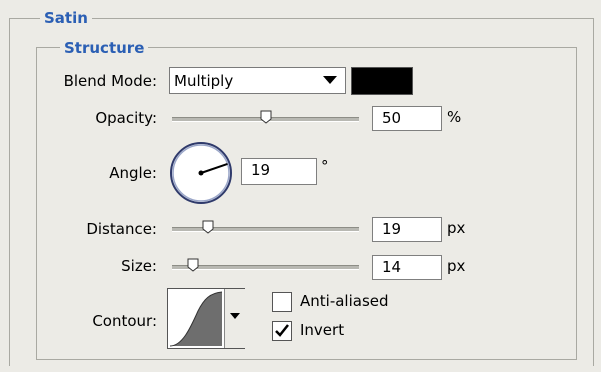 The width and height of the screenshot is (601, 372). What do you see at coordinates (126, 118) in the screenshot?
I see `opacity-label: Opacity:` at bounding box center [126, 118].